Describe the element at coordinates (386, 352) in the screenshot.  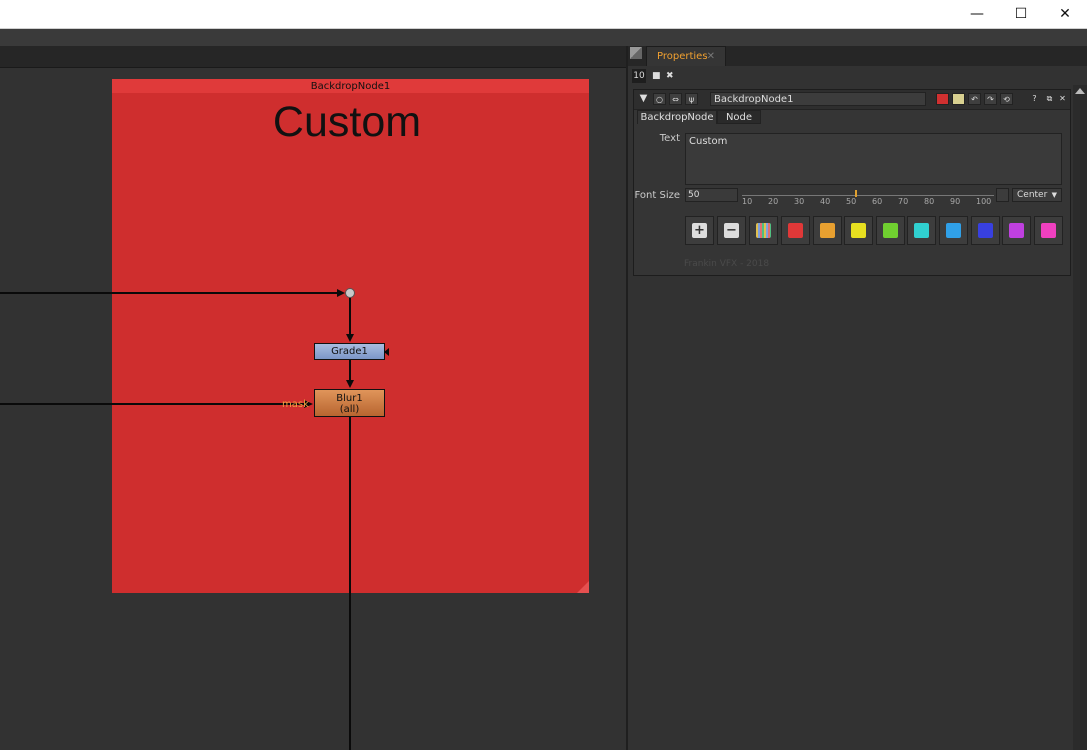
I see `mask-input-arrow-icon` at that location.